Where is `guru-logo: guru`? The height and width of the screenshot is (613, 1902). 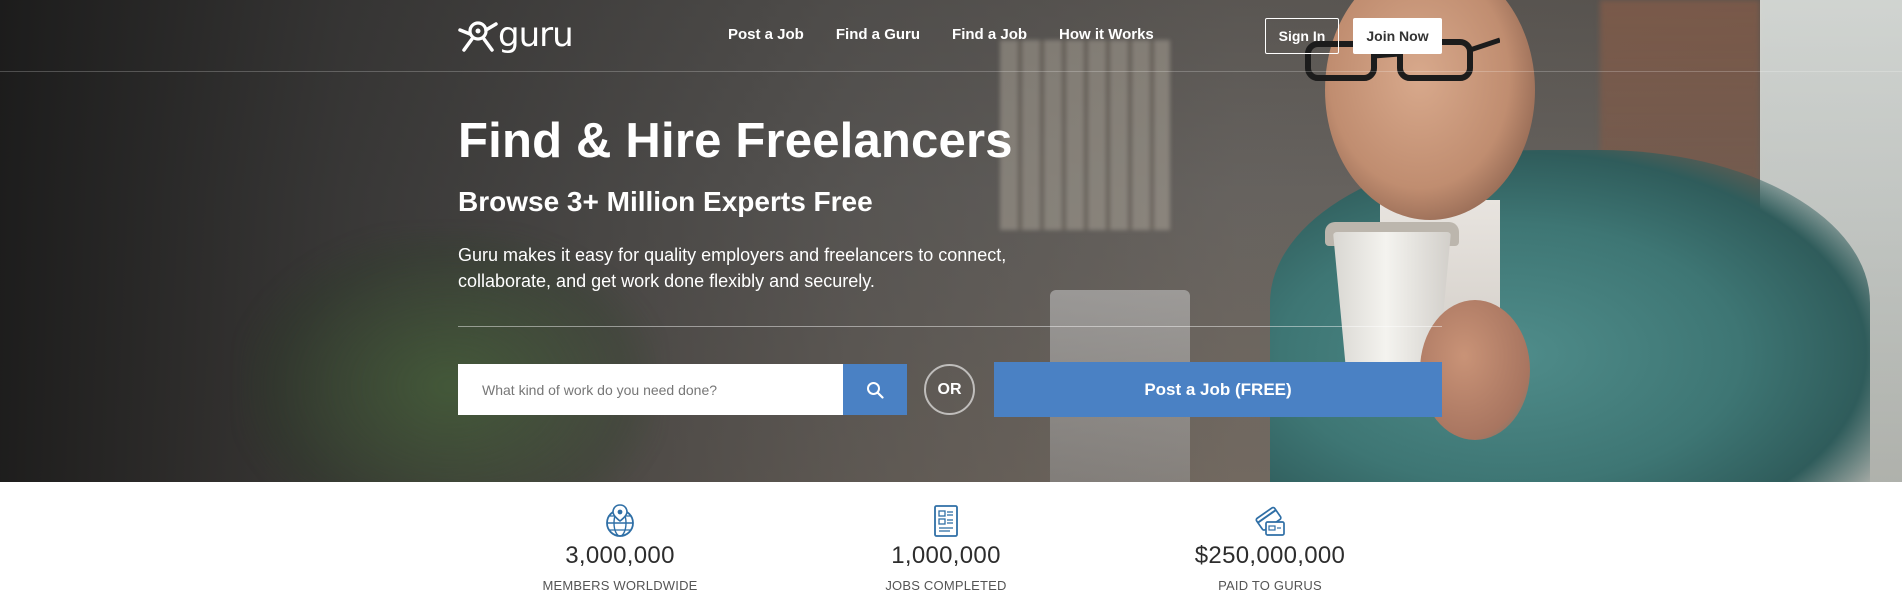
guru-logo: guru is located at coordinates (524, 35).